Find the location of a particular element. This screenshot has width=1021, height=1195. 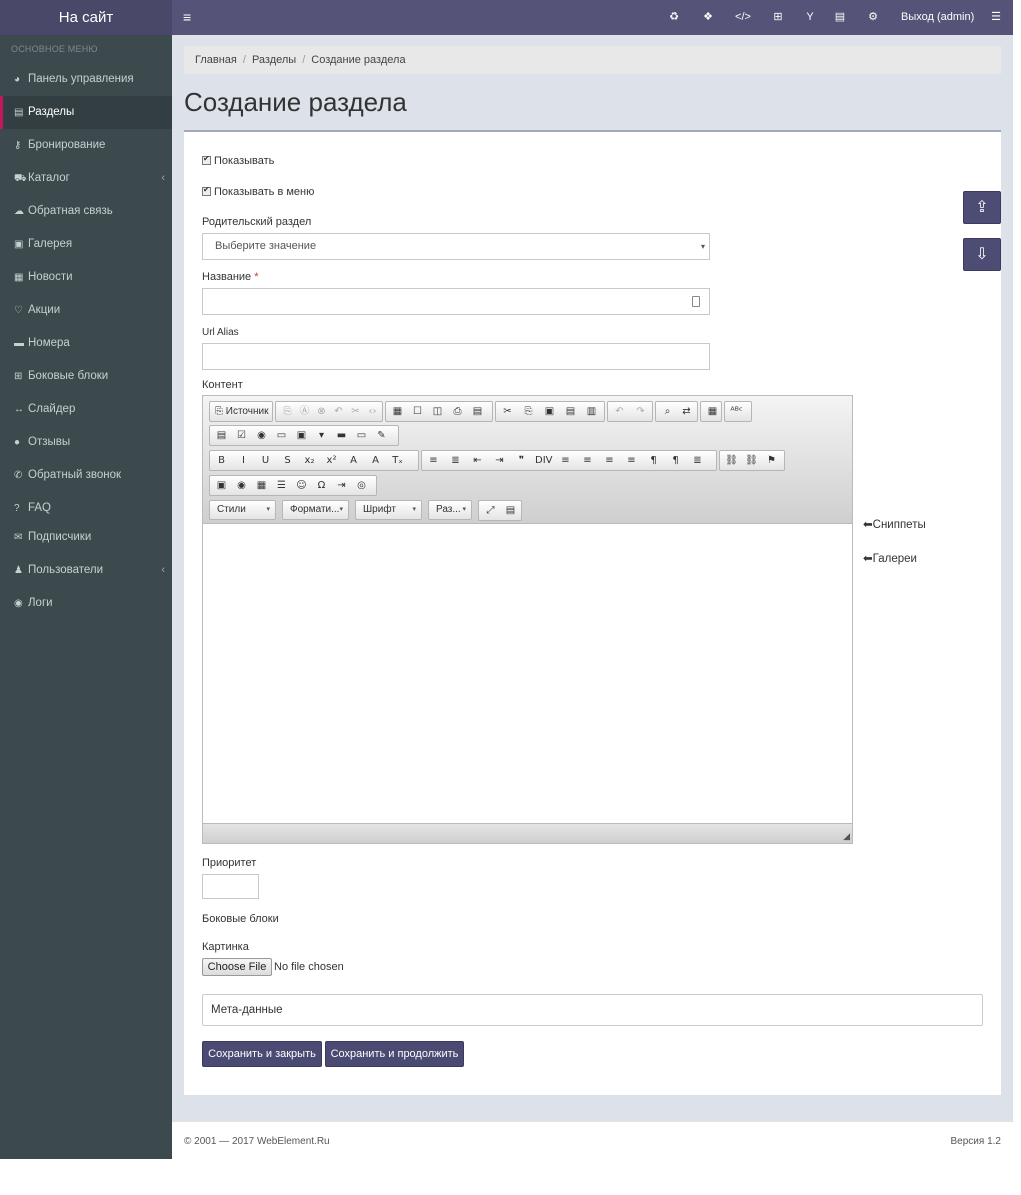

sidebar-item: ♟ Пользователи ‹ is located at coordinates (86, 570).